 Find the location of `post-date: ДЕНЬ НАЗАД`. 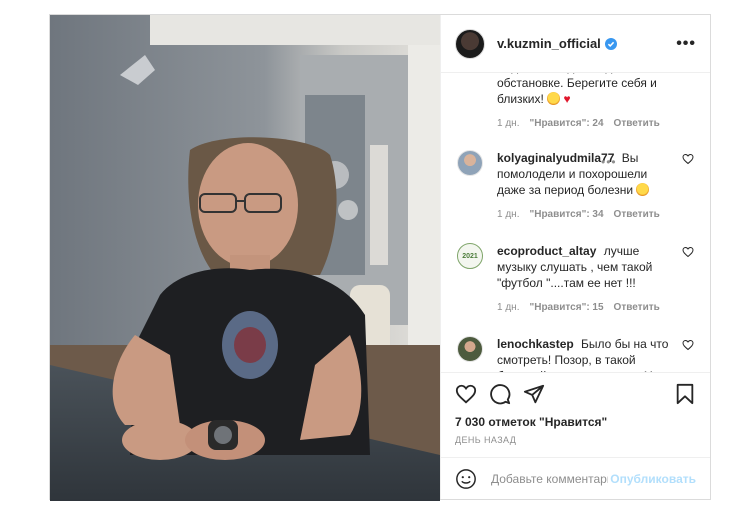

post-date: ДЕНЬ НАЗАД is located at coordinates (575, 440).